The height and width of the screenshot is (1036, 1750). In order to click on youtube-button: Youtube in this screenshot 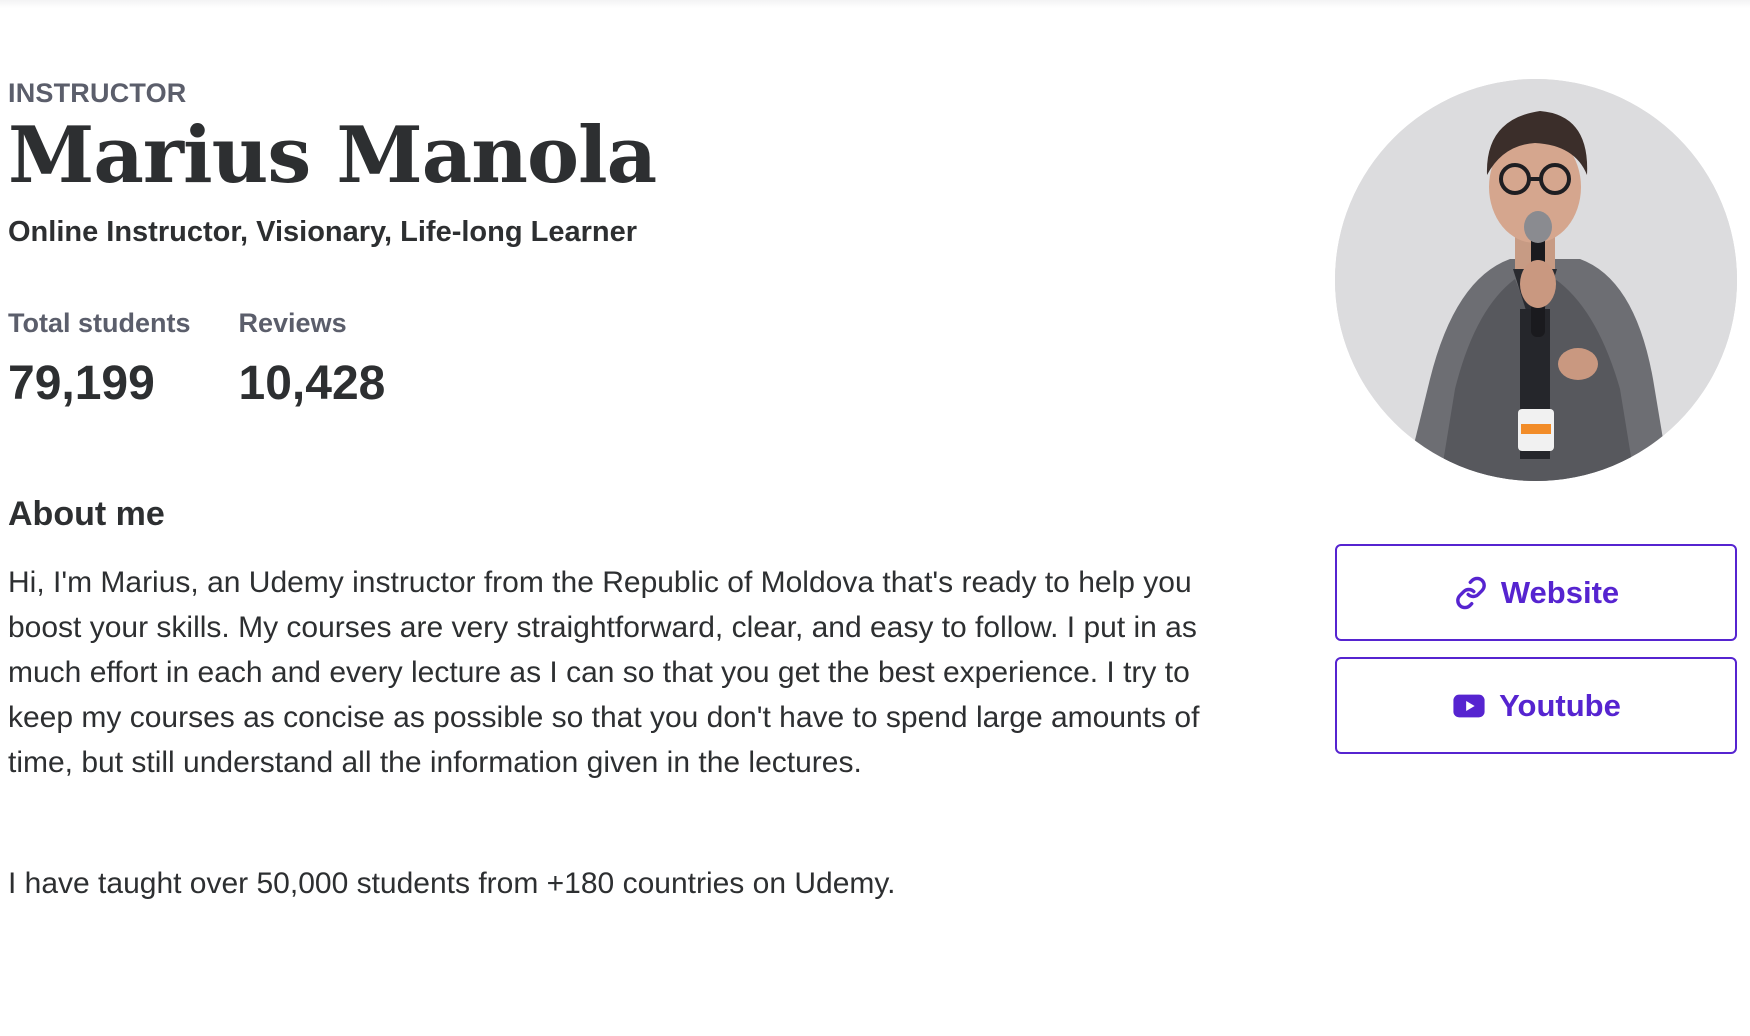, I will do `click(1536, 705)`.